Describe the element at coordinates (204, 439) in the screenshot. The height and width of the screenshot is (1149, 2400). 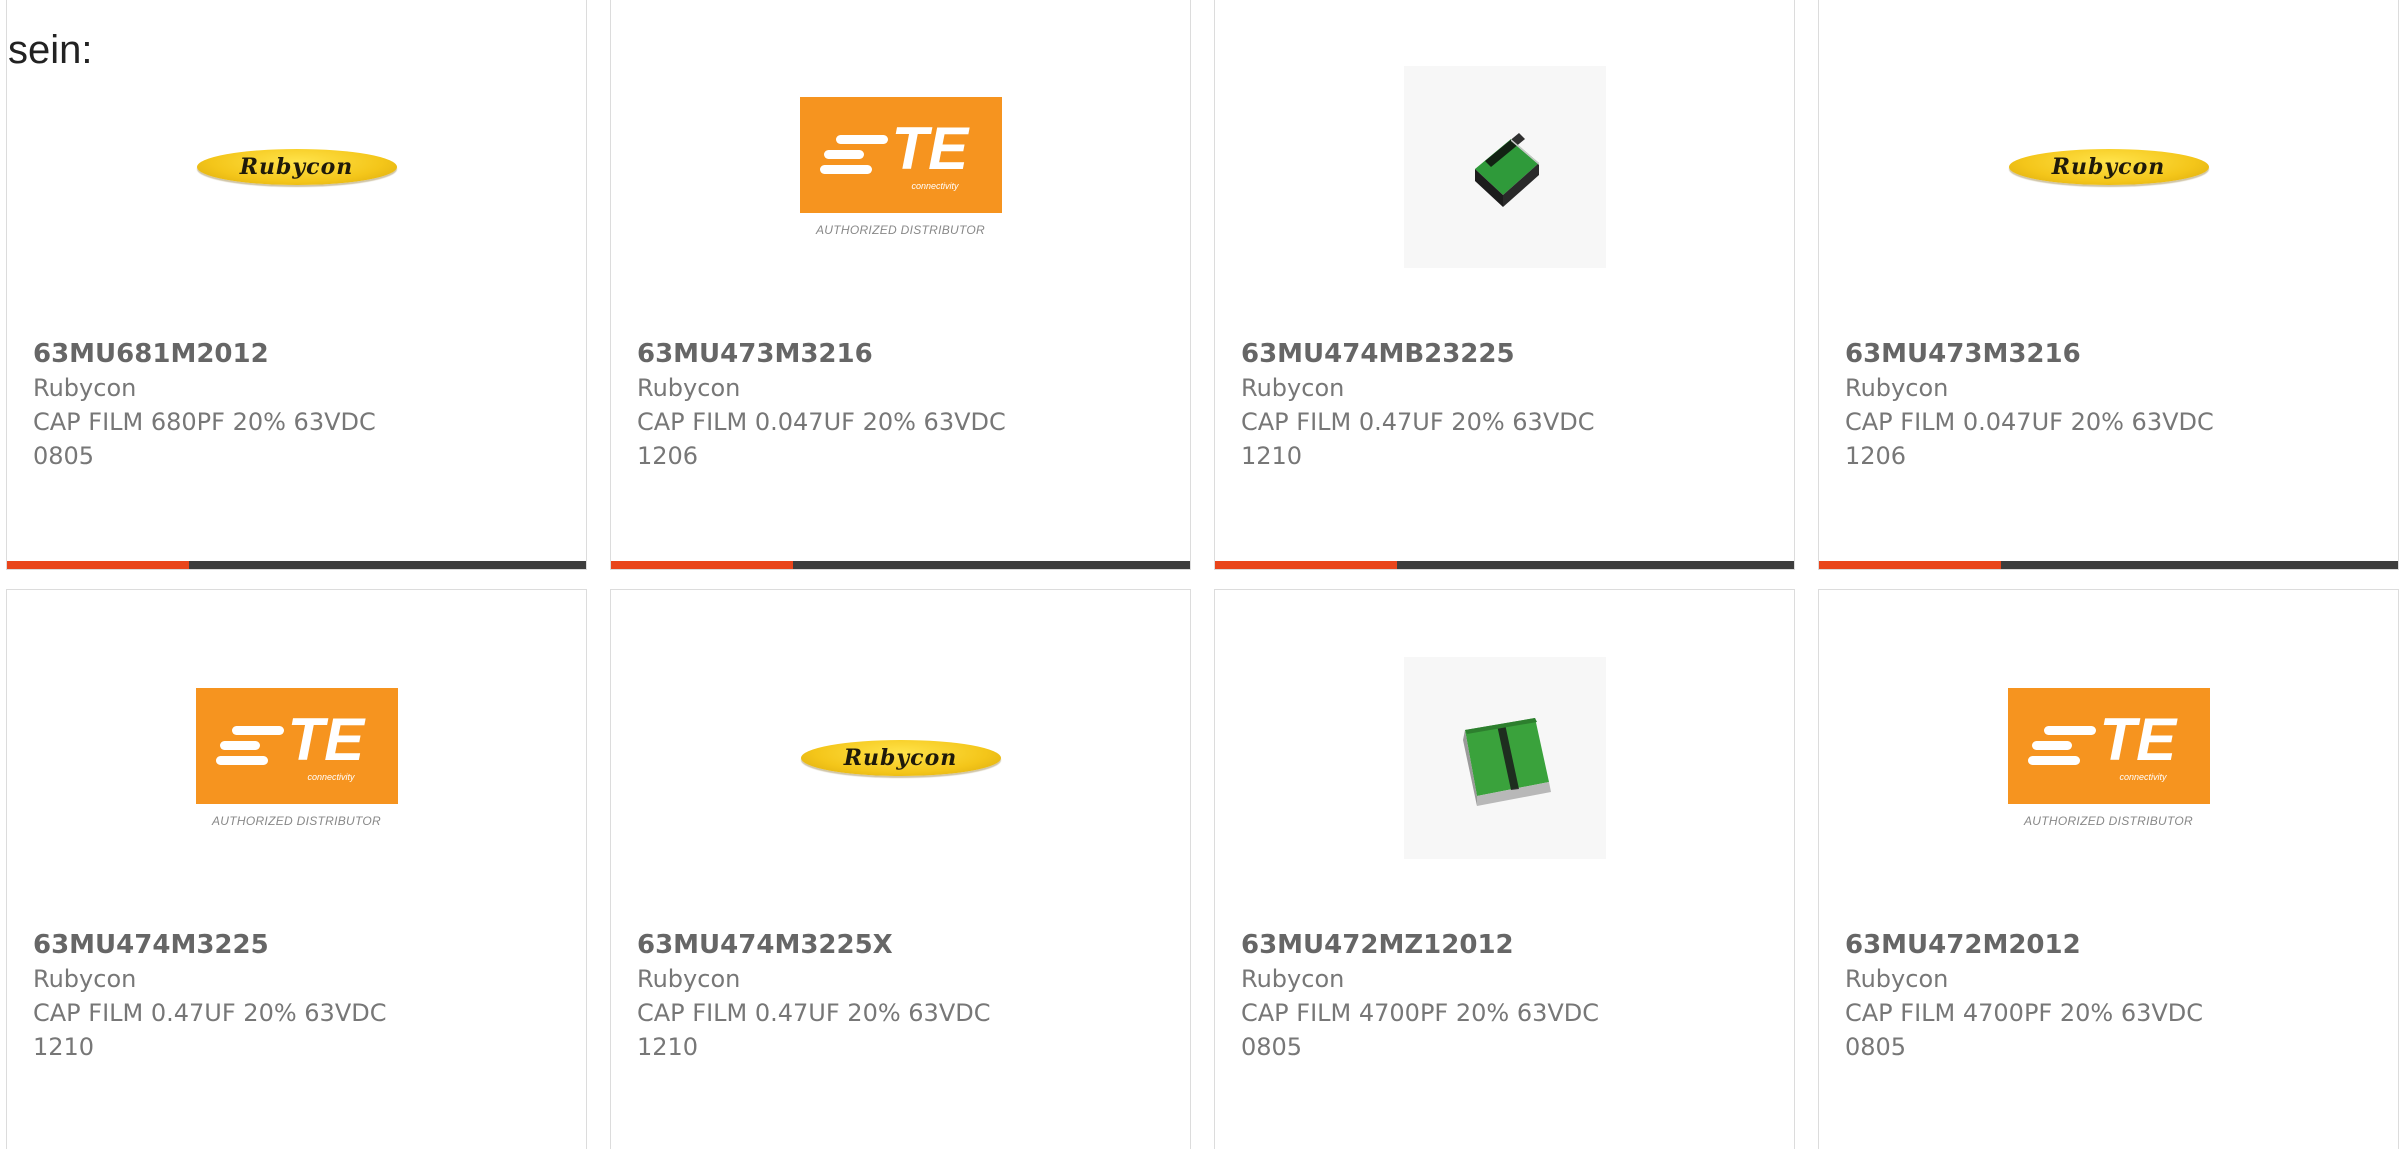
I see `product-description: CAP FILM 680PF 20% 63VDC 0805` at that location.